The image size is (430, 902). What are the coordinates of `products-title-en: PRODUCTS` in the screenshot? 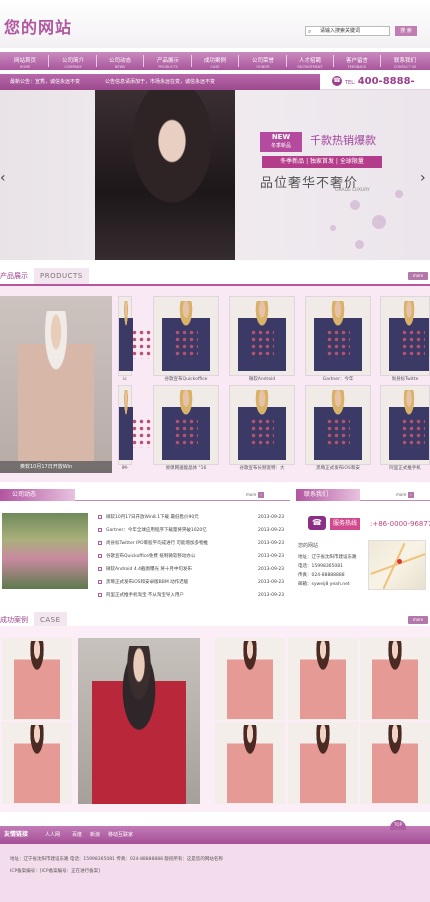 It's located at (61, 276).